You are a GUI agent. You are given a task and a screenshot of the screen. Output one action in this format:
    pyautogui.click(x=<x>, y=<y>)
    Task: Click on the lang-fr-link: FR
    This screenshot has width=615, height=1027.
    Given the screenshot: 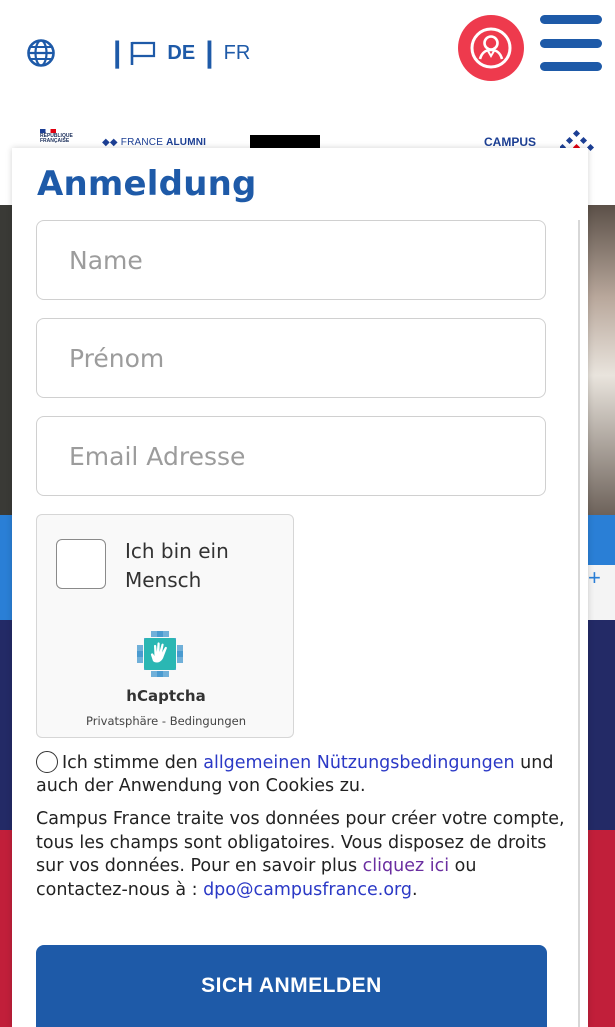 What is the action you would take?
    pyautogui.click(x=237, y=53)
    